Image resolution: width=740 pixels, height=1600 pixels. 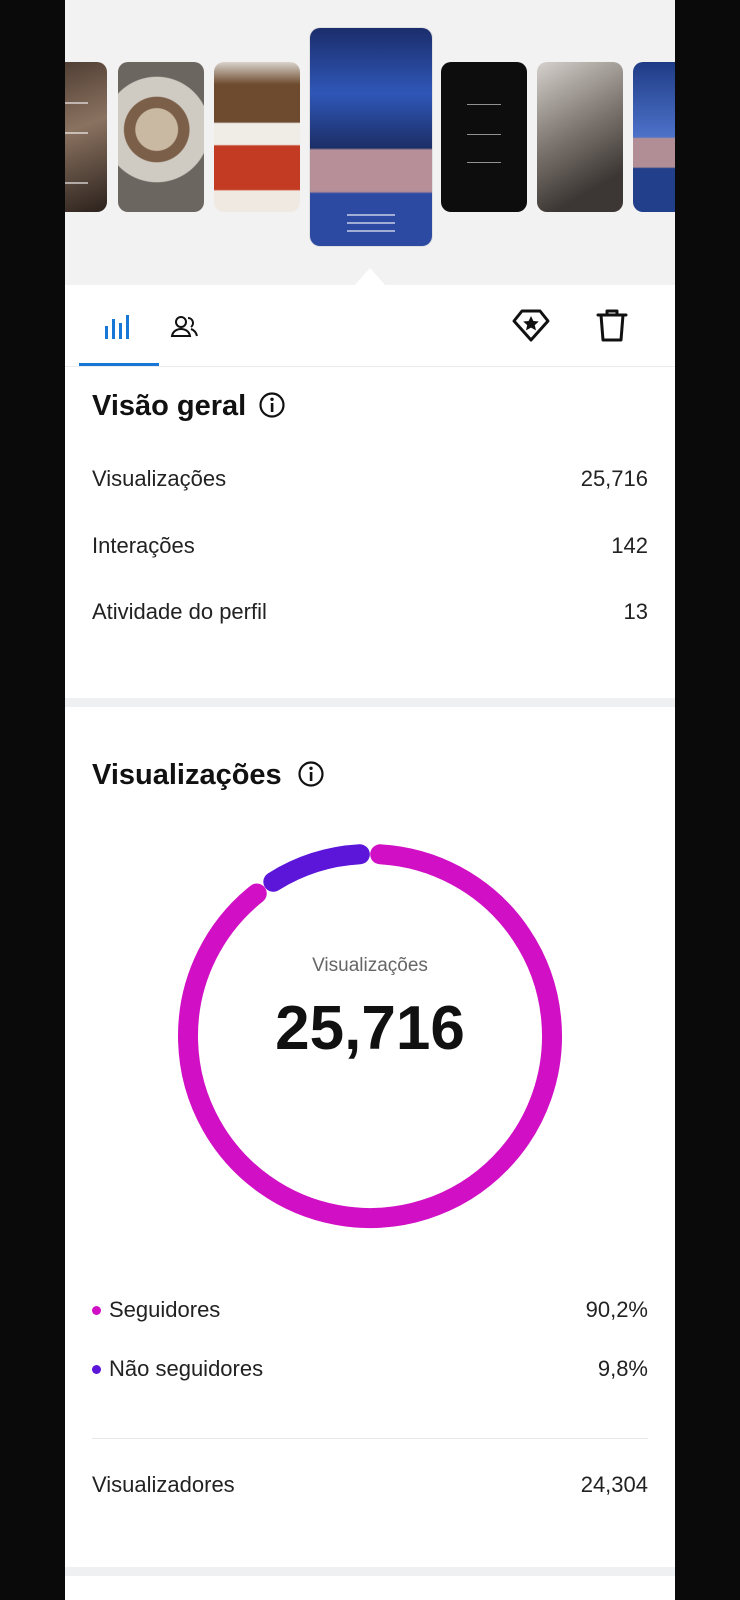 I want to click on donut-center-value: 25,716, so click(x=370, y=1028).